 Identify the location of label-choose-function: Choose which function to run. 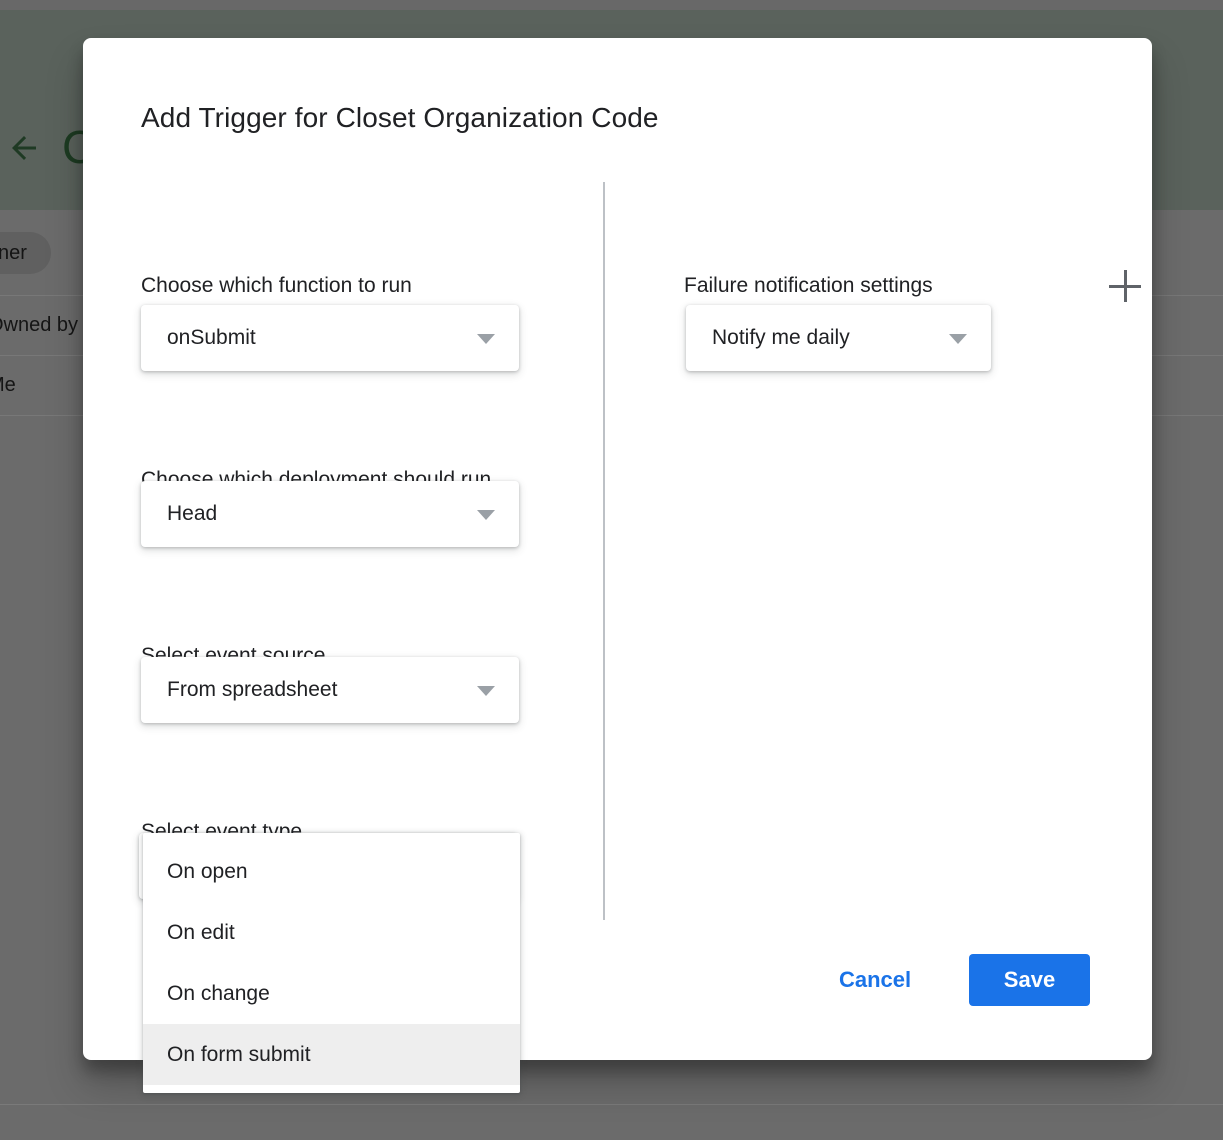
(276, 285).